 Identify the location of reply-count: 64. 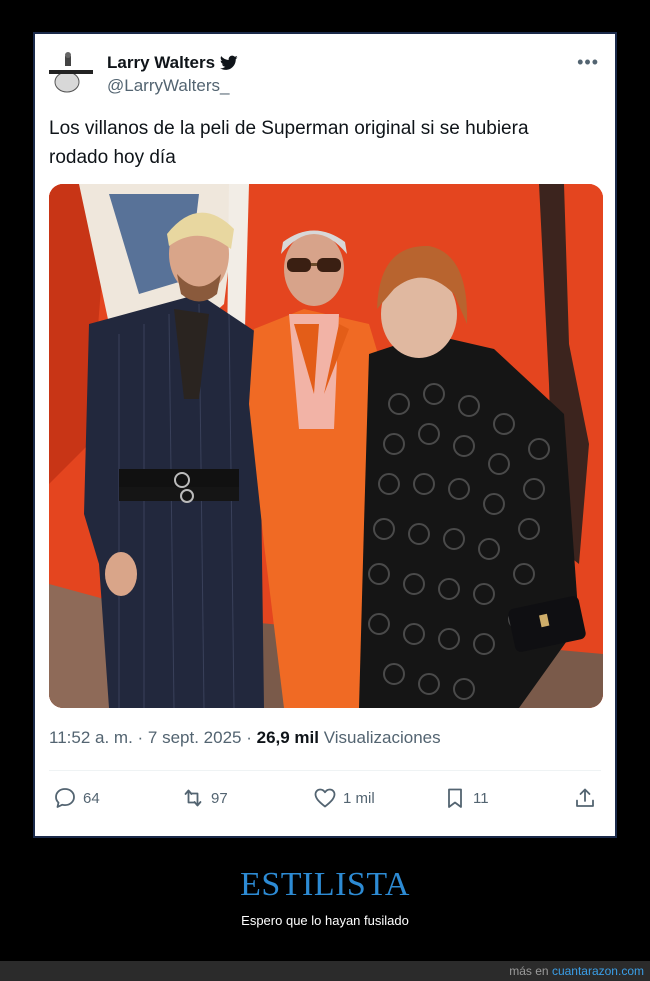
(91, 798).